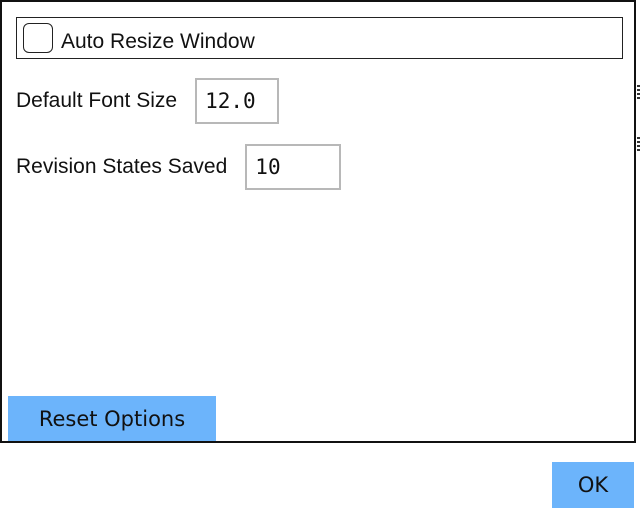  What do you see at coordinates (158, 41) in the screenshot?
I see `auto-resize-label: Auto Resize Window` at bounding box center [158, 41].